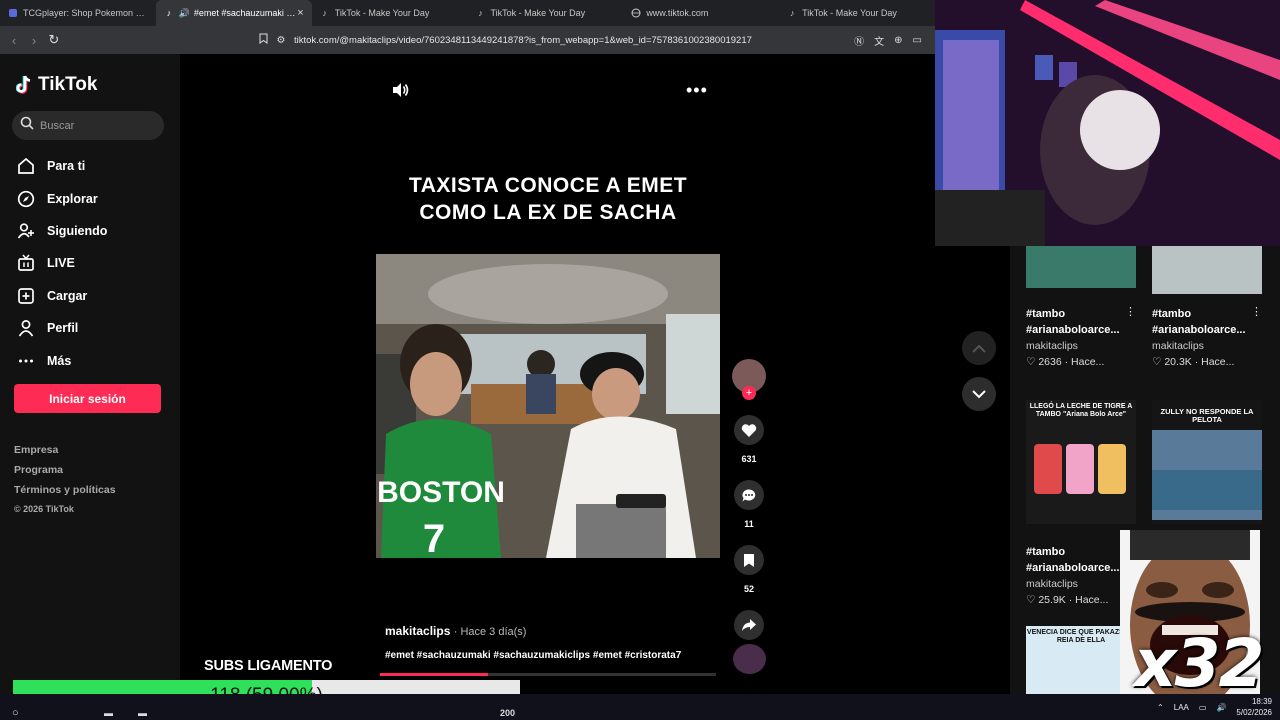  I want to click on volume-icon, so click(400, 90).